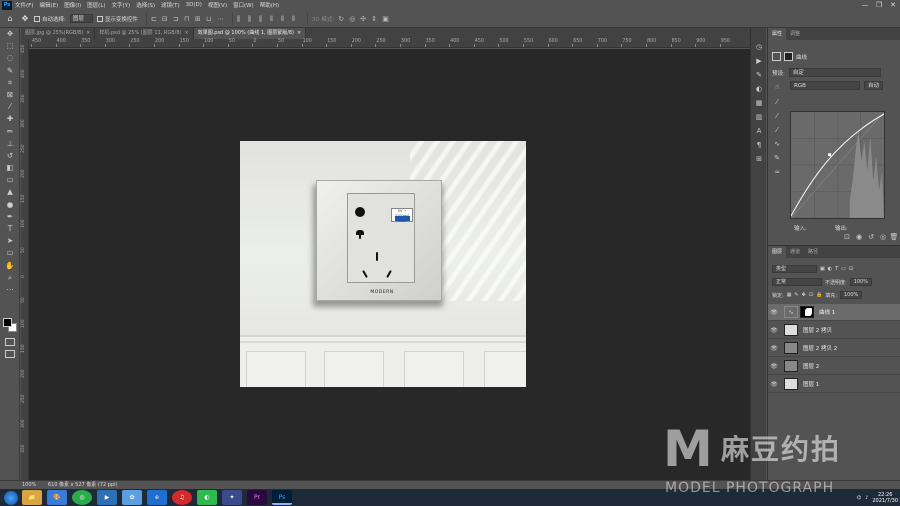  What do you see at coordinates (72, 5) in the screenshot?
I see `menu-image: 图像(I)` at bounding box center [72, 5].